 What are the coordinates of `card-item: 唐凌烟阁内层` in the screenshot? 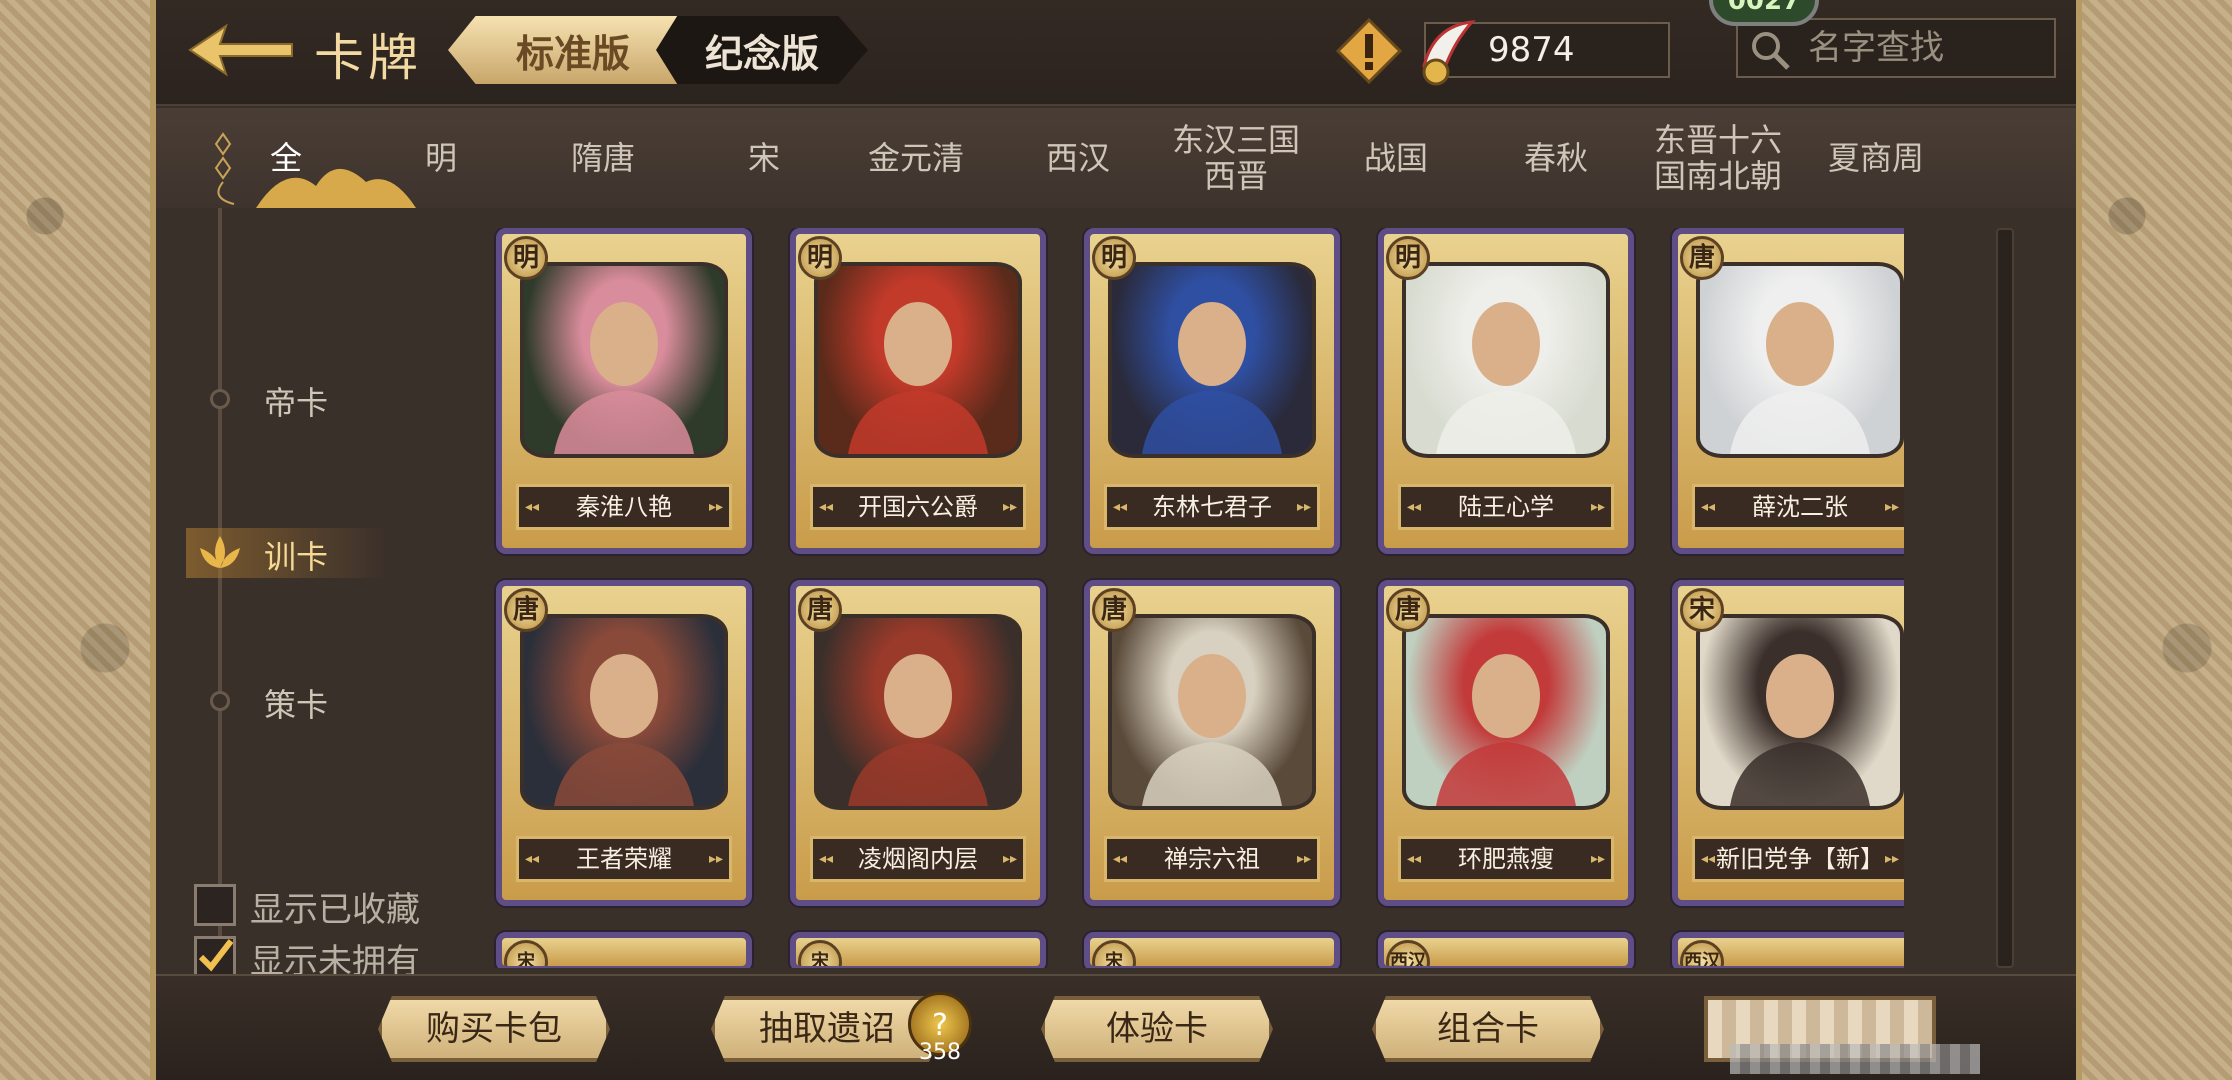 It's located at (918, 743).